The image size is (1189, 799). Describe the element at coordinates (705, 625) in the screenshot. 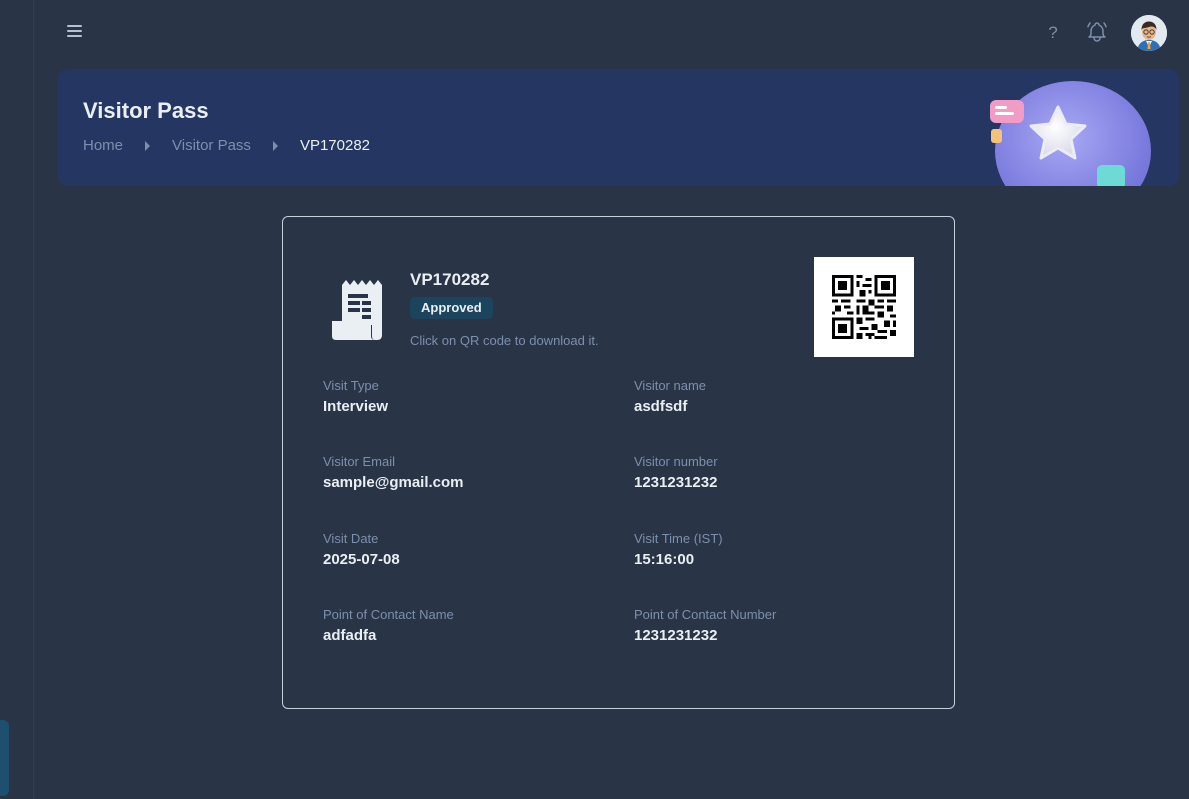

I see `field-contact-number: Point of Contact Number 1231231232` at that location.